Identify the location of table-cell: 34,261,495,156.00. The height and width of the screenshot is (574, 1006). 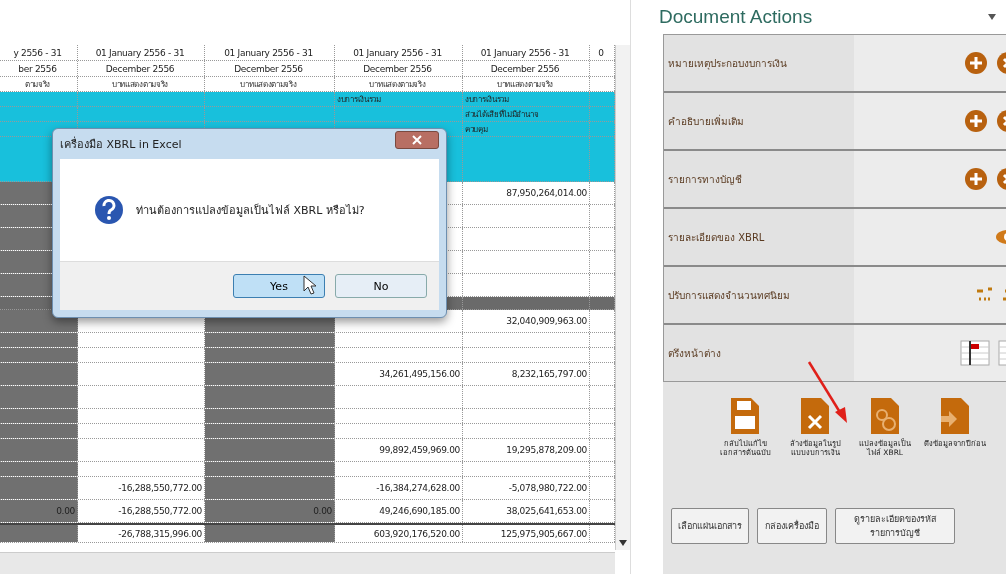
(419, 374).